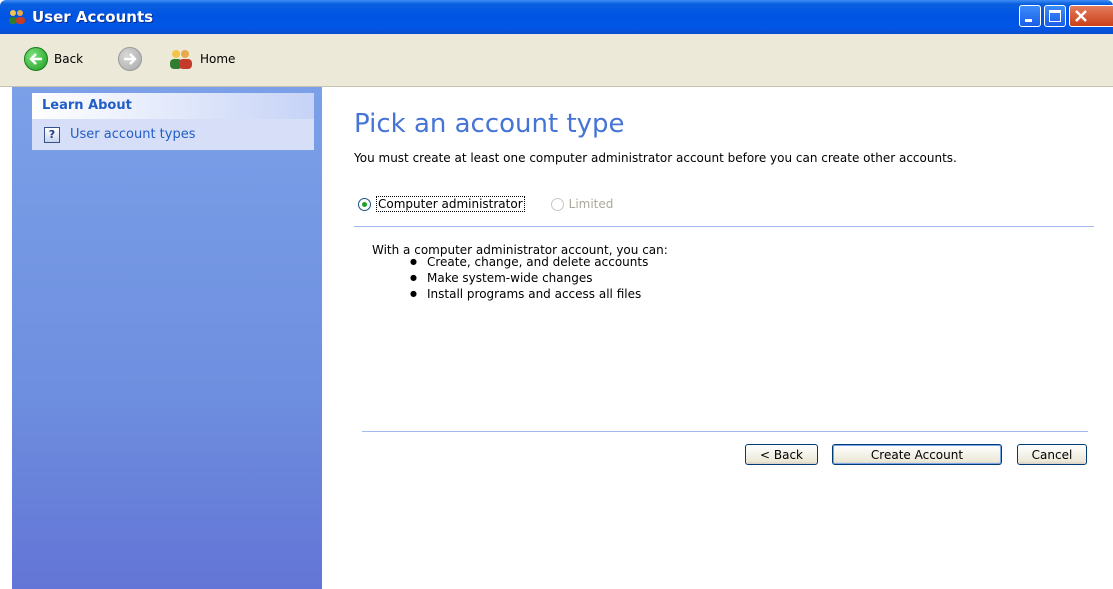 The image size is (1113, 589). What do you see at coordinates (218, 59) in the screenshot?
I see `home-label: Home` at bounding box center [218, 59].